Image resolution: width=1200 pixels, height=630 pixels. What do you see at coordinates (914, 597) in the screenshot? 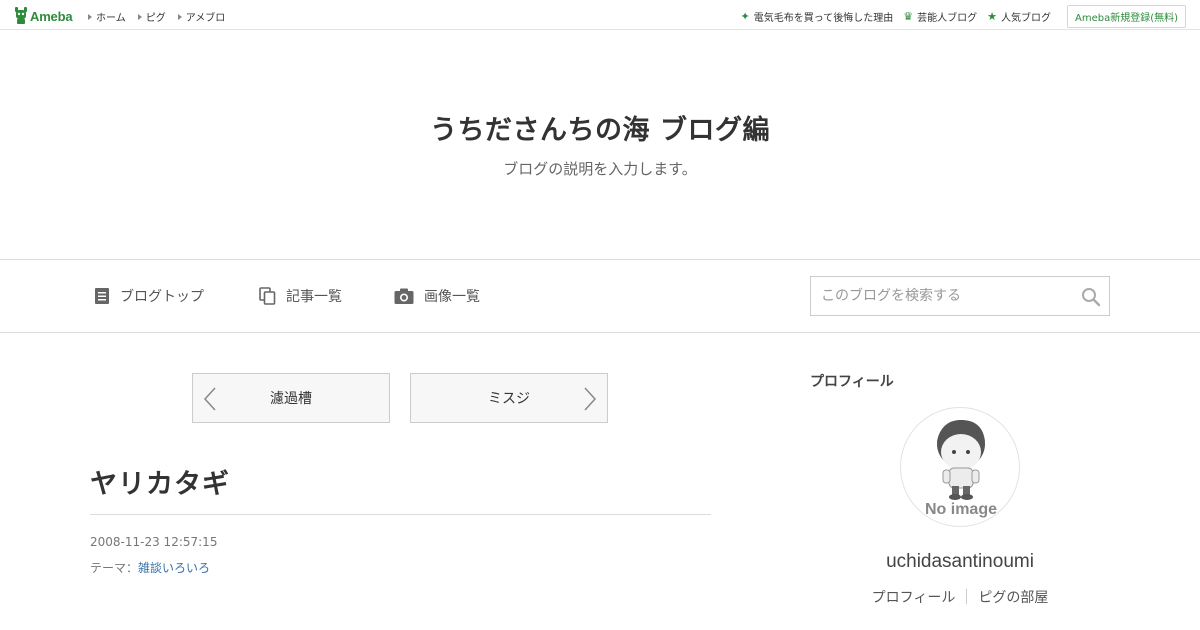
I see `profile-link: プロフィール` at bounding box center [914, 597].